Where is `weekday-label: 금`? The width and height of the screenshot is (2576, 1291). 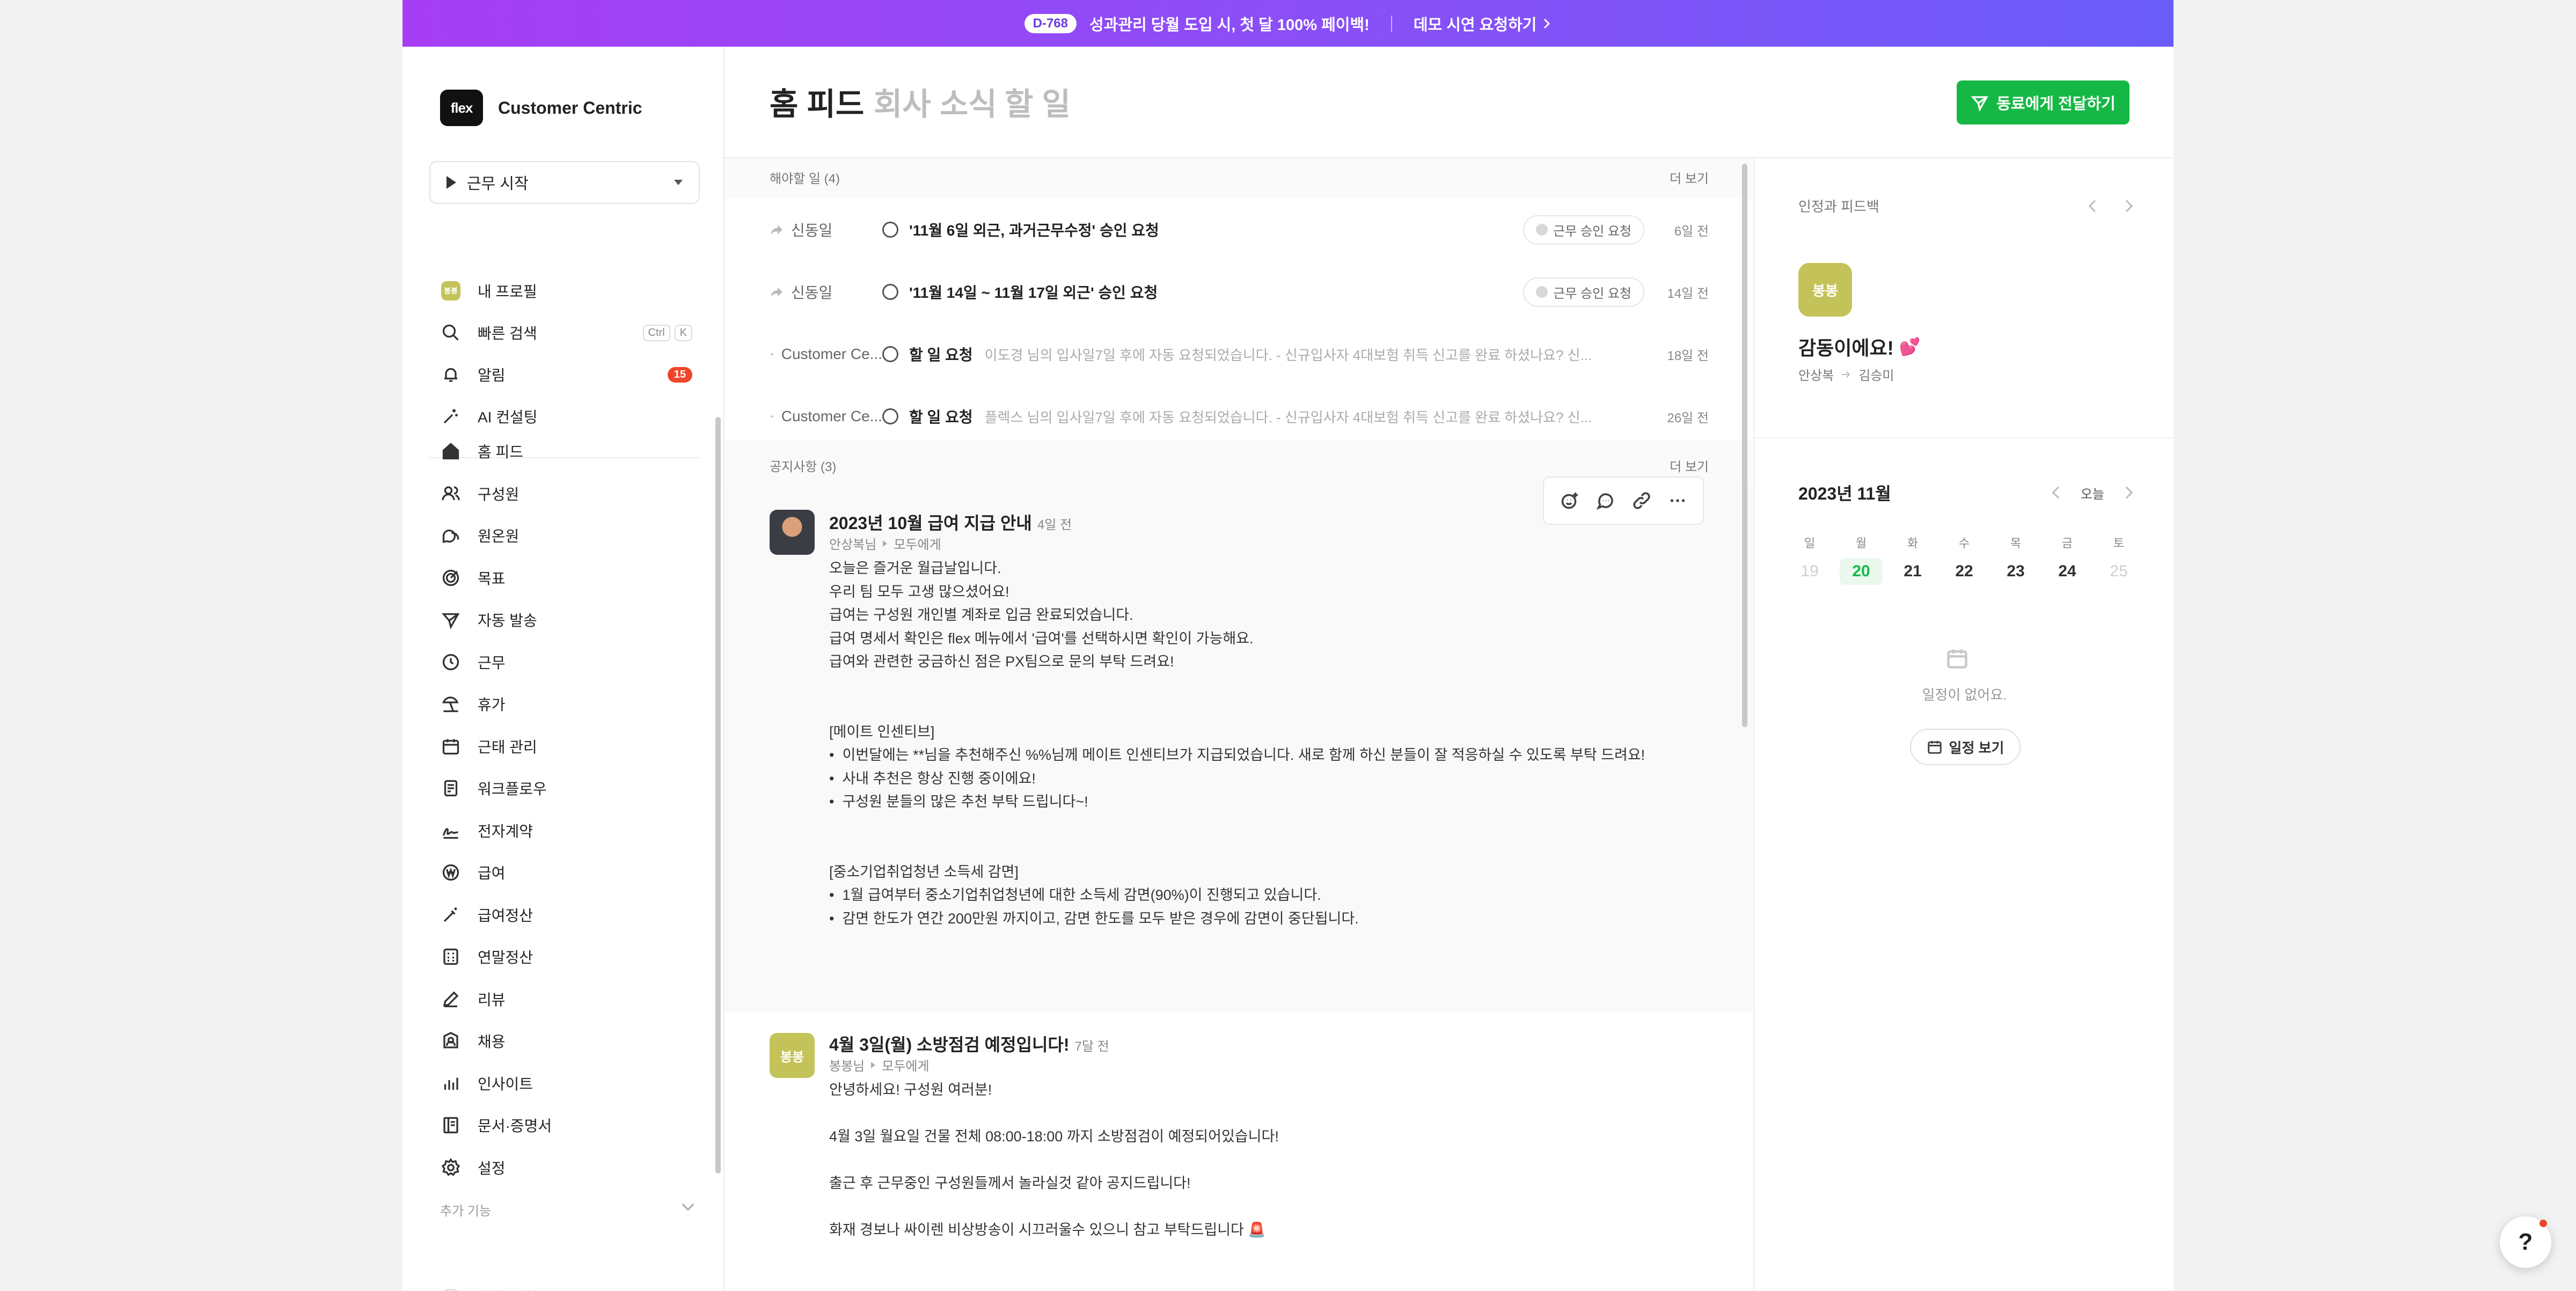
weekday-label: 금 is located at coordinates (2067, 543).